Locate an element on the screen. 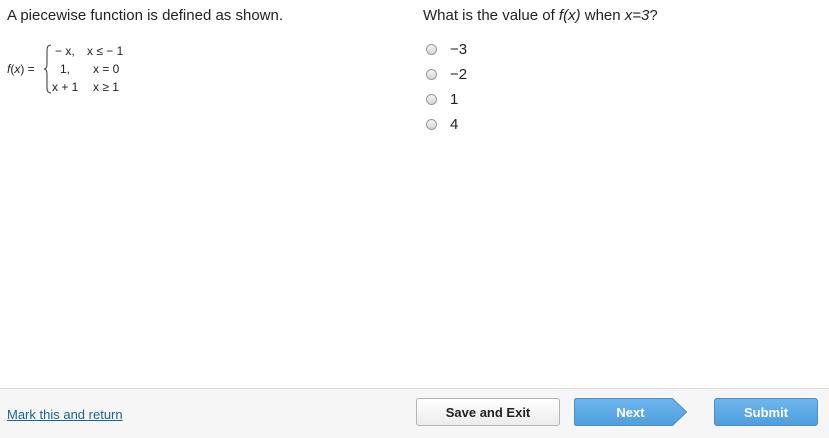 The width and height of the screenshot is (829, 438). submit-button: Submit is located at coordinates (766, 412).